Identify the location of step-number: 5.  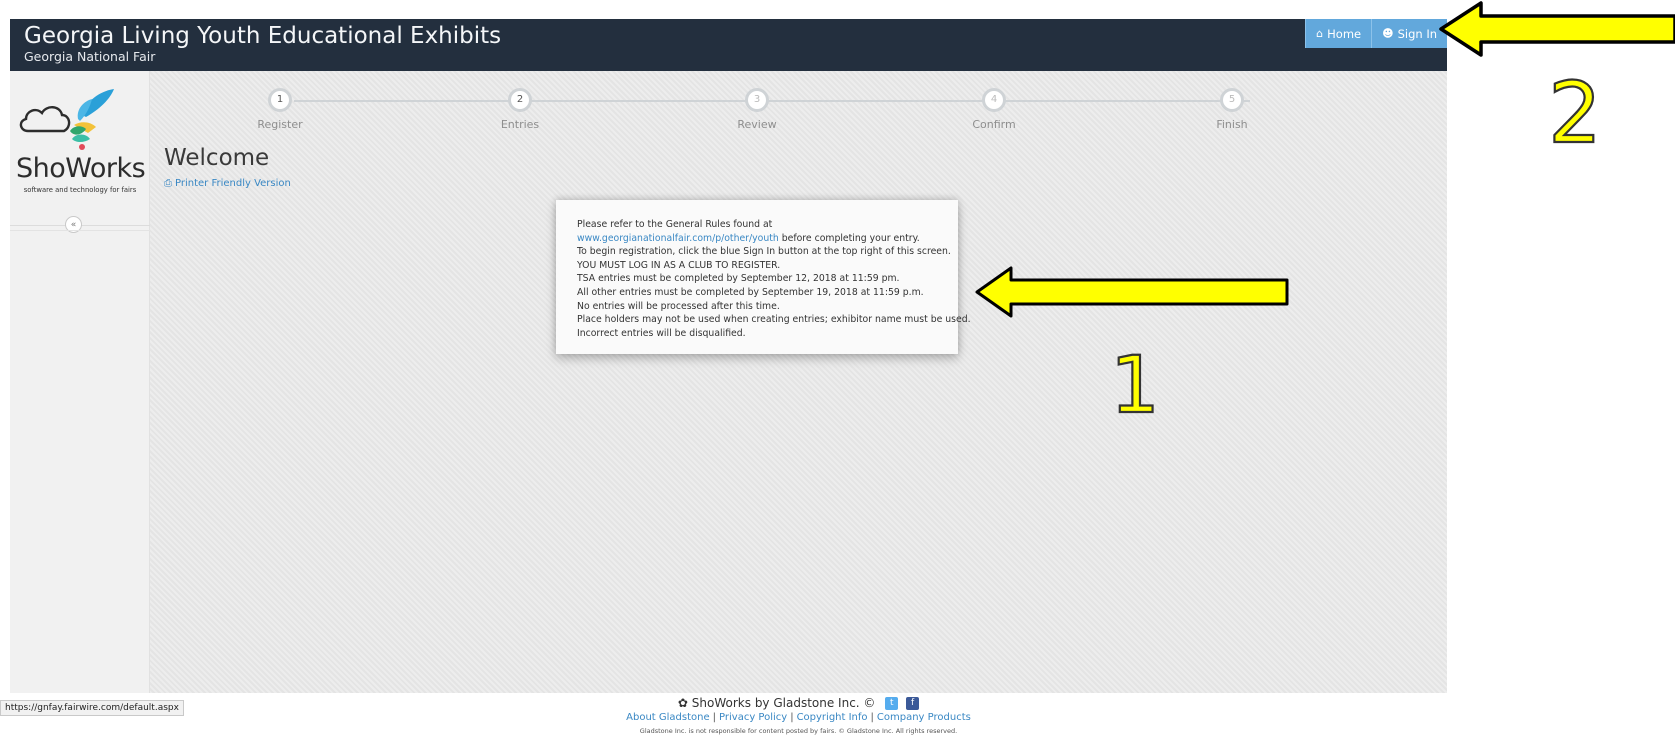
(1232, 100).